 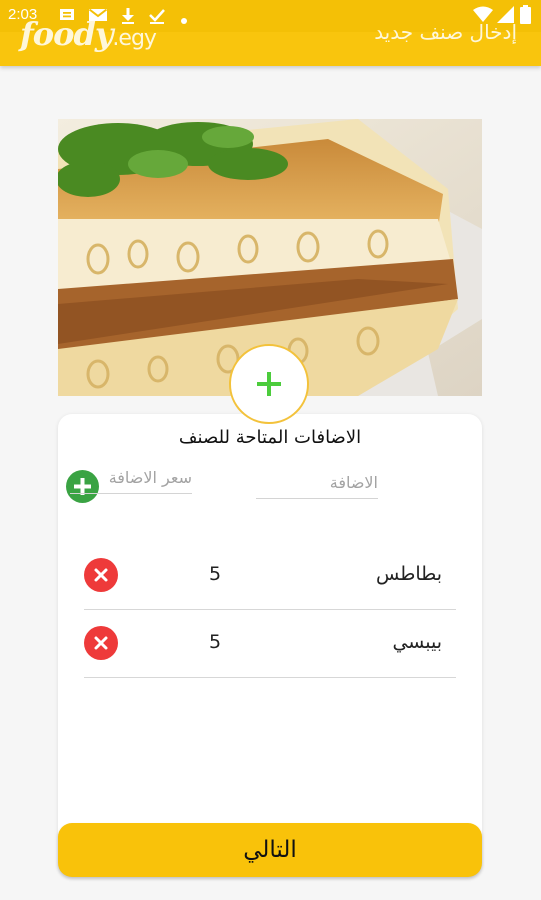 I want to click on next-button: التالي, so click(x=270, y=850).